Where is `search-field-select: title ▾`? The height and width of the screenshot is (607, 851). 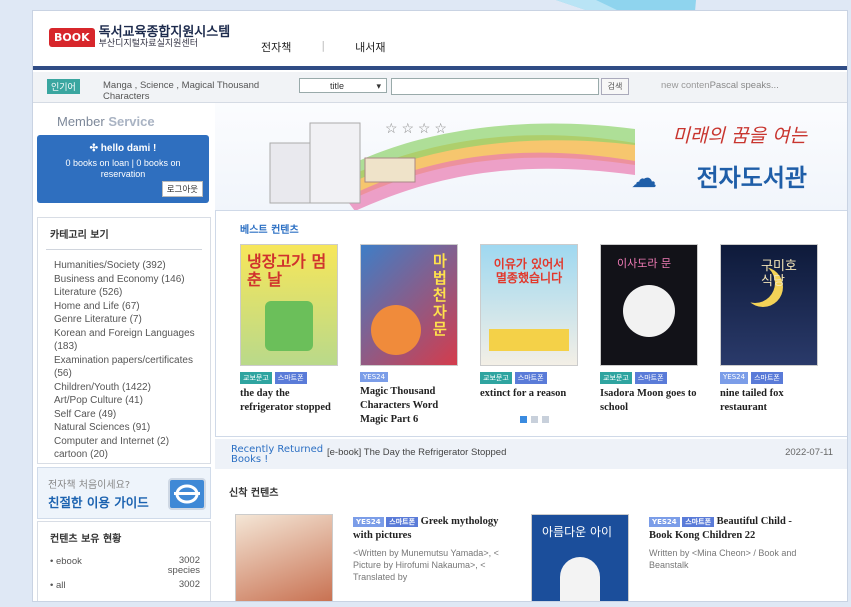 search-field-select: title ▾ is located at coordinates (343, 85).